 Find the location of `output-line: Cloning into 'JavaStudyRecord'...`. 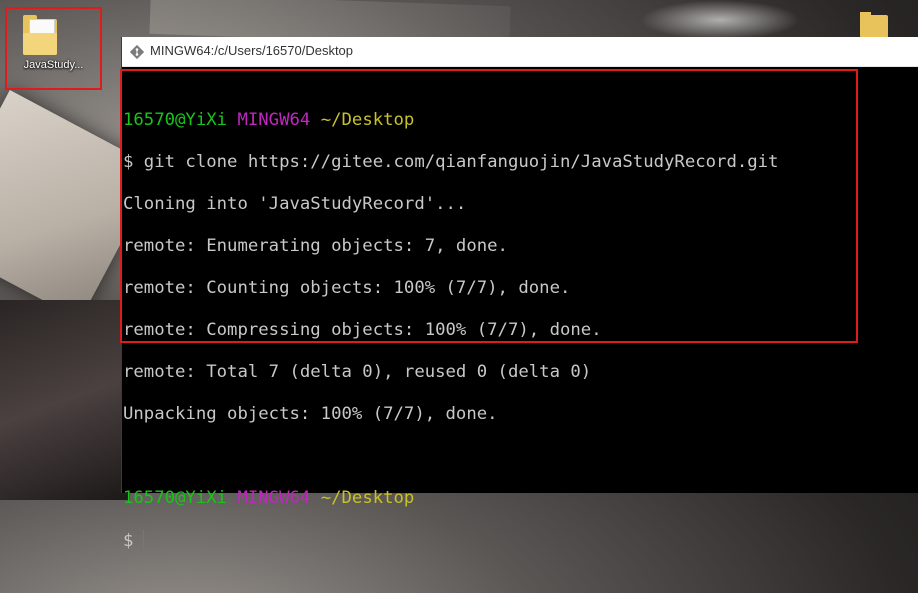

output-line: Cloning into 'JavaStudyRecord'... is located at coordinates (295, 204).